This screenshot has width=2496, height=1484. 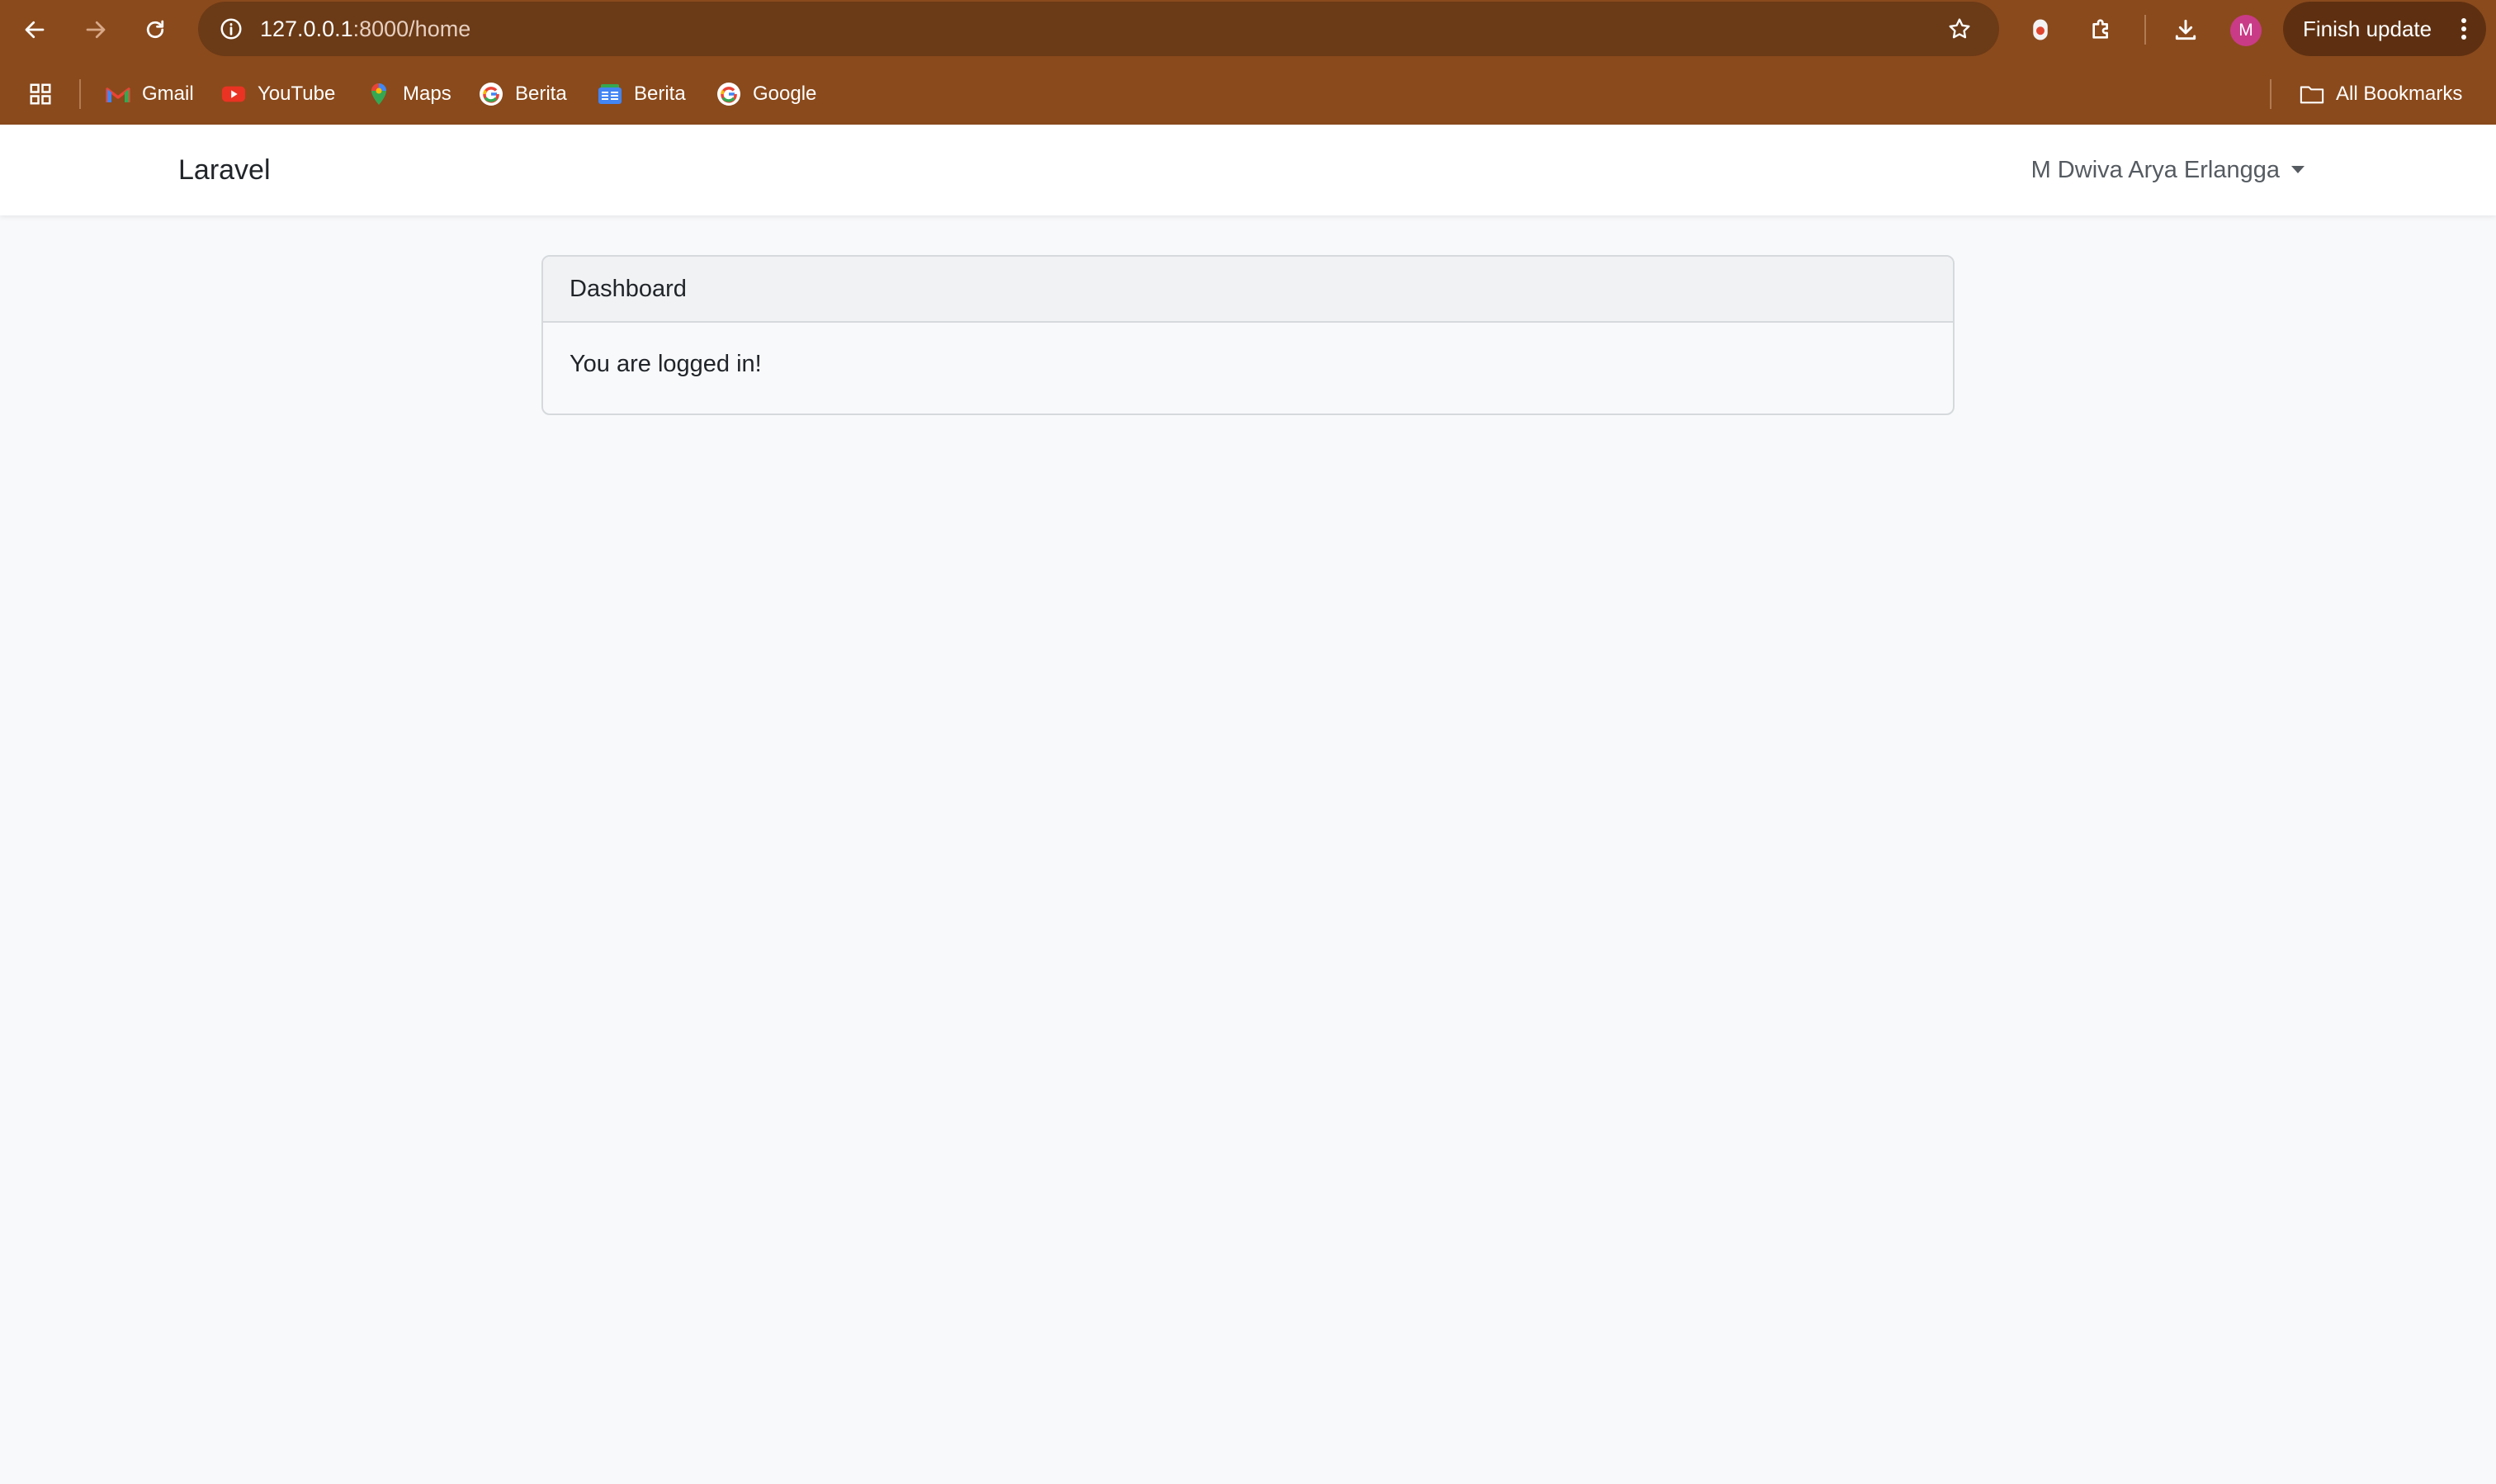 I want to click on bookmark-gmail: Gmail, so click(x=150, y=94).